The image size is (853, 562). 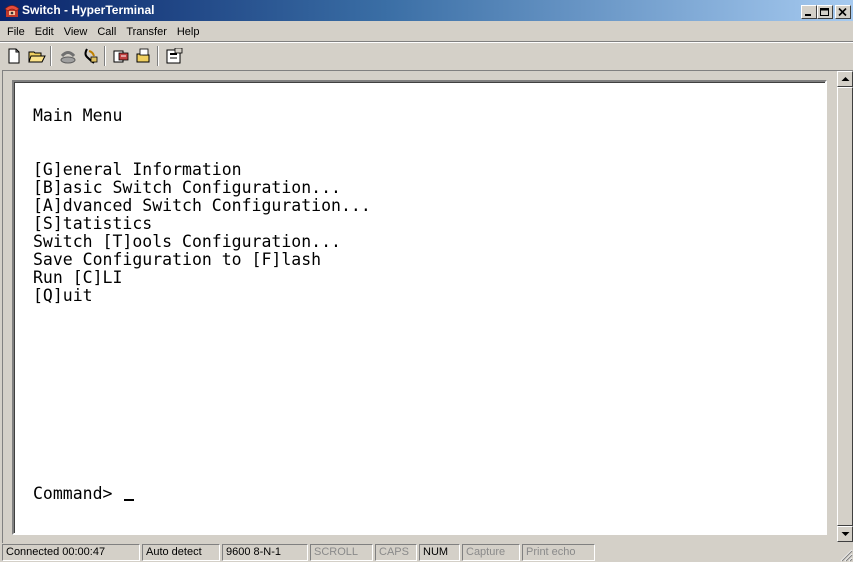 What do you see at coordinates (78, 115) in the screenshot?
I see `menu-heading: Main Menu` at bounding box center [78, 115].